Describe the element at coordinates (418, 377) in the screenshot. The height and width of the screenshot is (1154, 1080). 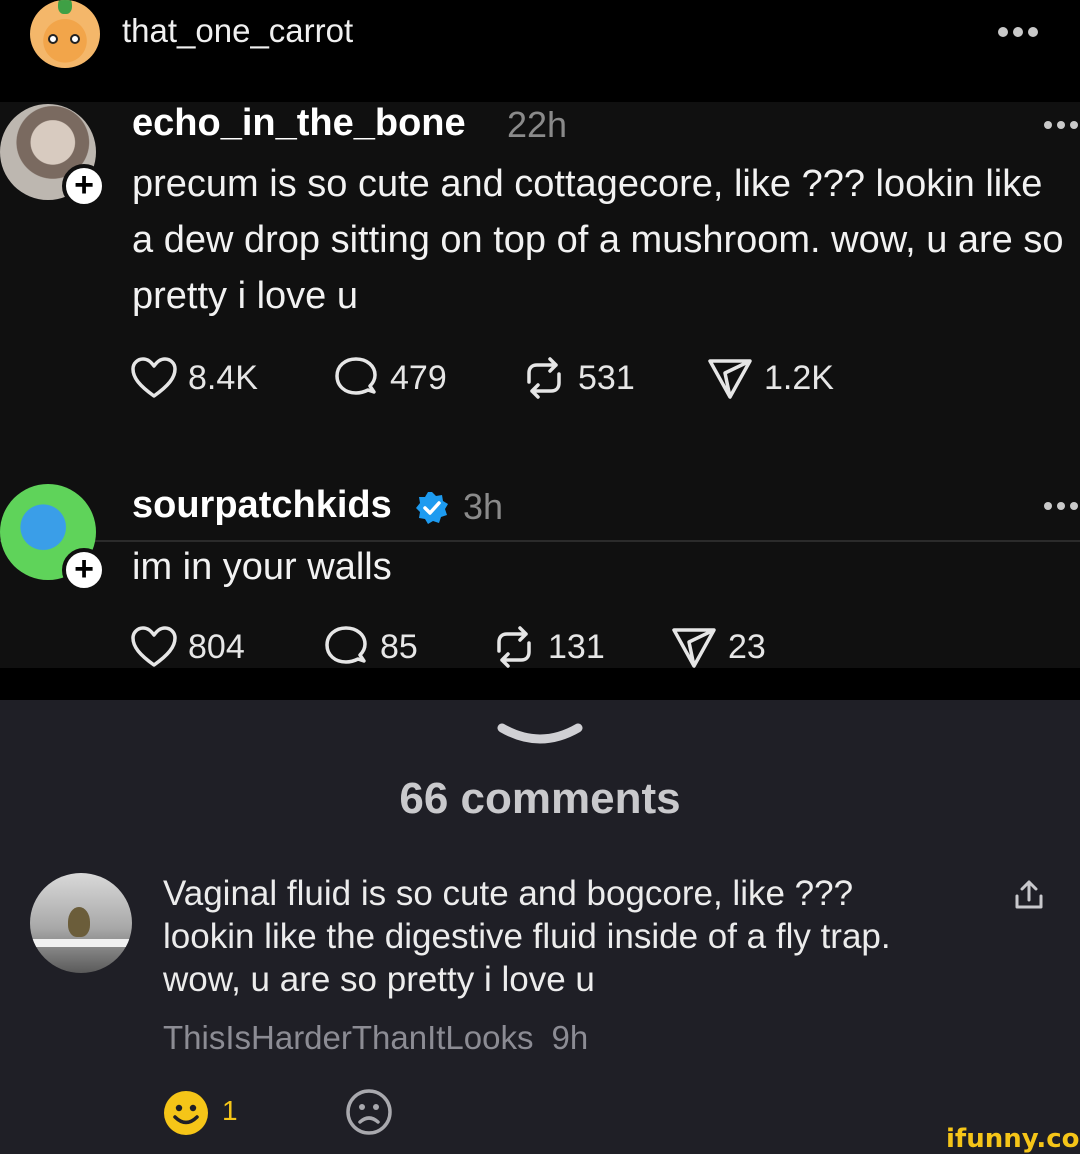
I see `reply-count: 479` at that location.